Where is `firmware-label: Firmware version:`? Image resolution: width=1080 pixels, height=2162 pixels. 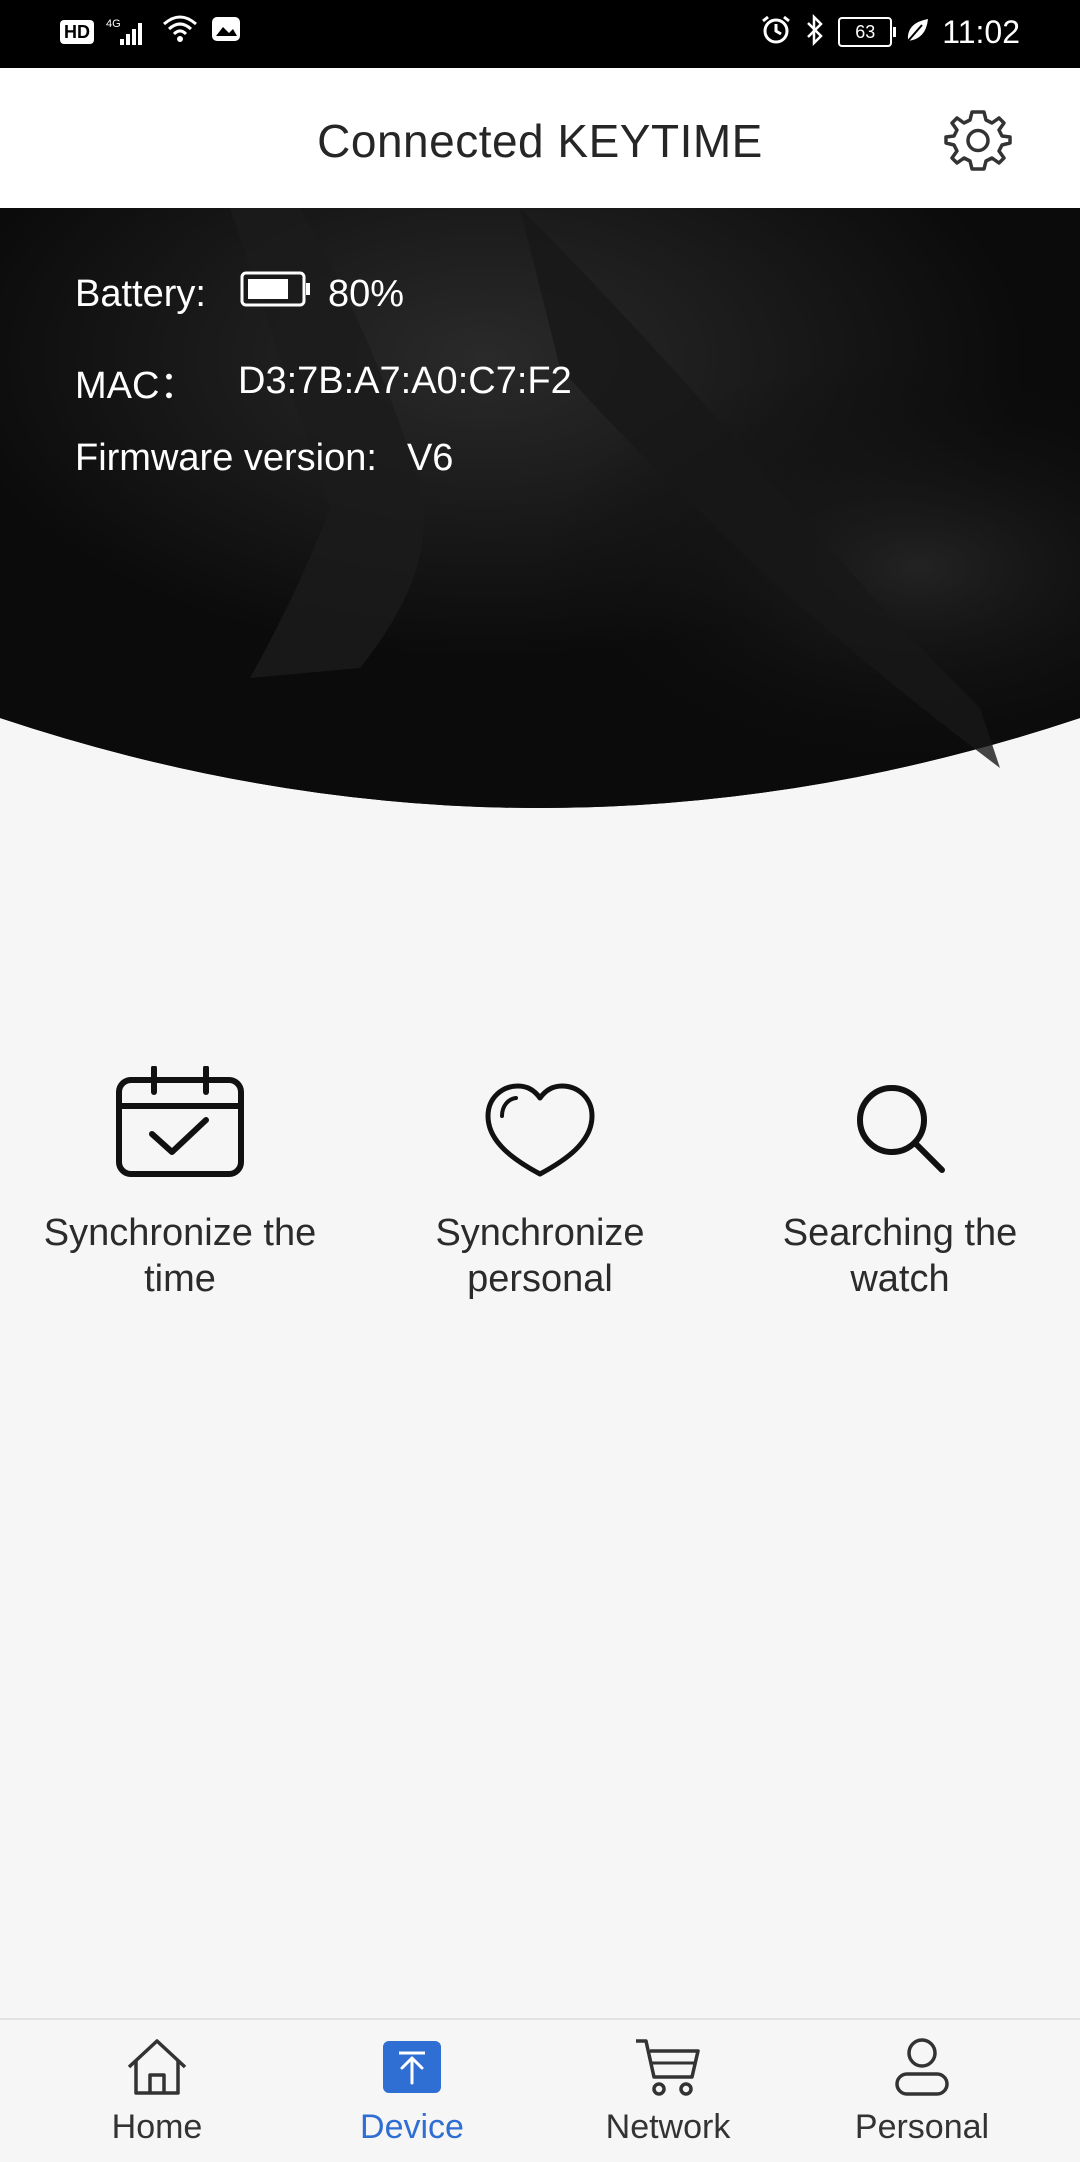
firmware-label: Firmware version: is located at coordinates (226, 458).